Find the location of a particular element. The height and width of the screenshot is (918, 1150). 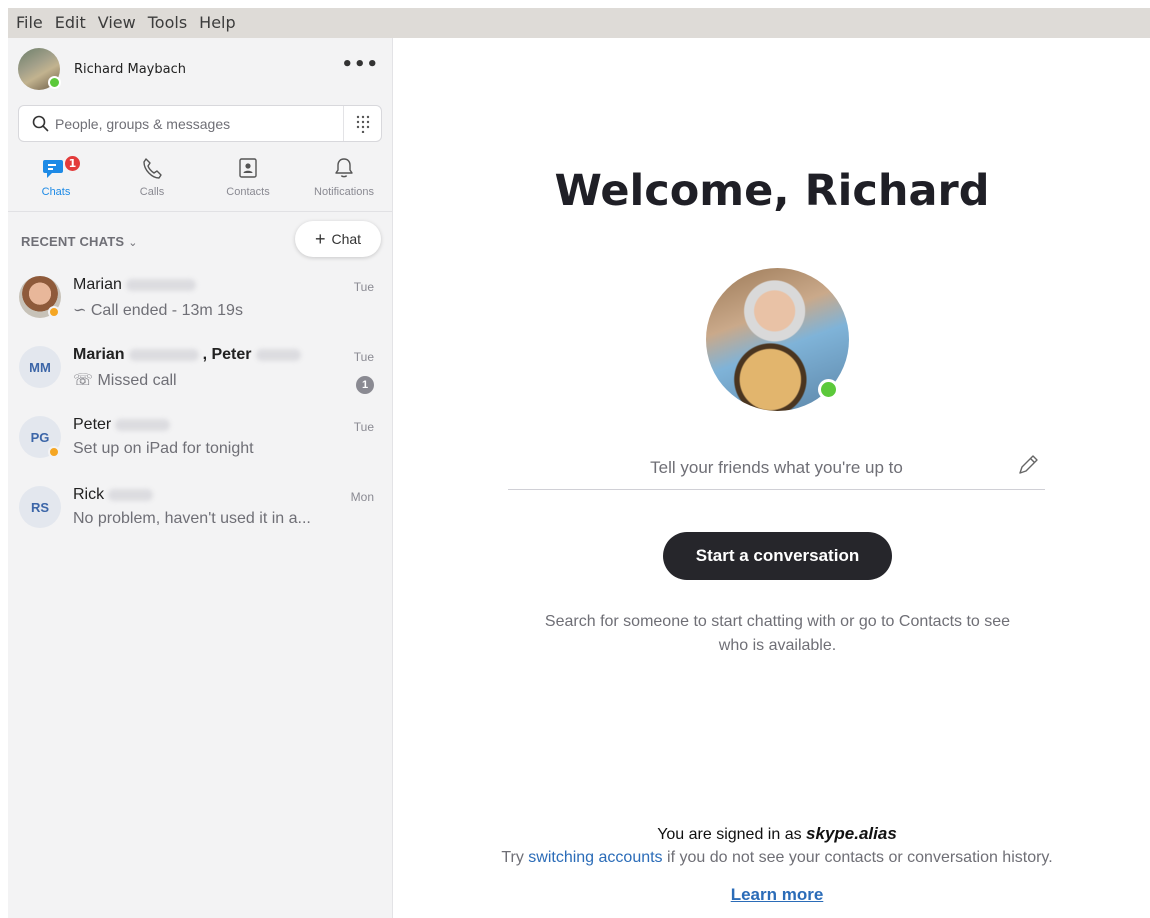

menu-edit: Edit is located at coordinates (70, 23).